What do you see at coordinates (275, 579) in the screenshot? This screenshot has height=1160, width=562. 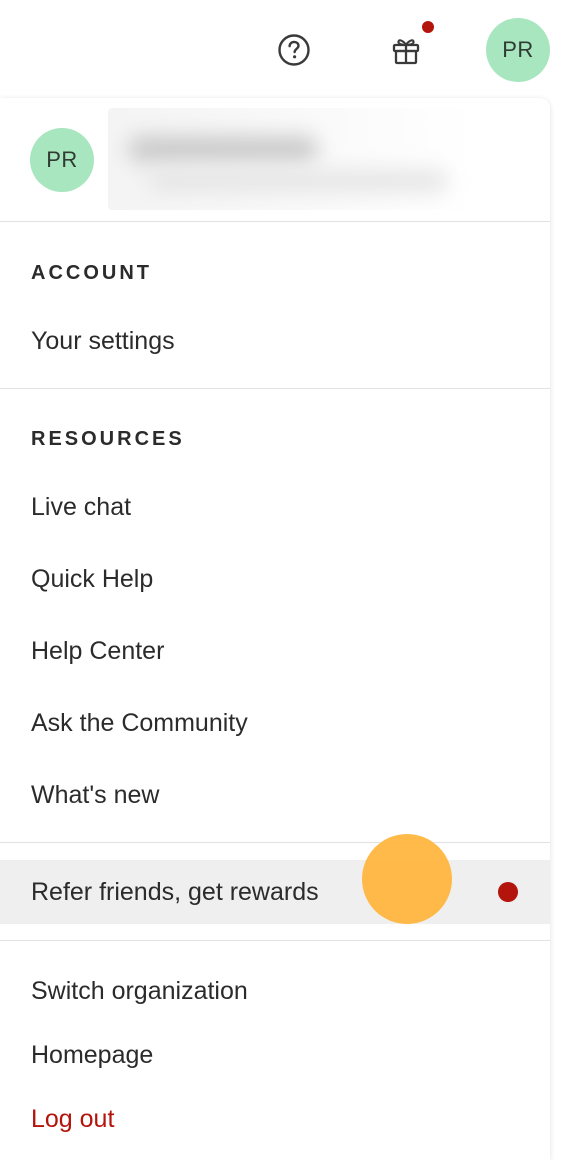 I see `menu-item-quick-help: Quick Help` at bounding box center [275, 579].